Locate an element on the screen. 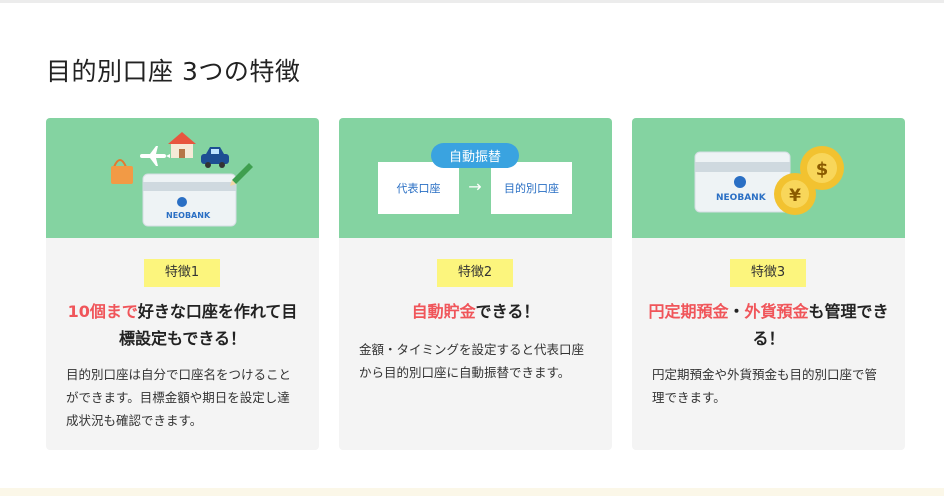 This screenshot has height=496, width=944. feature-description-2: 金額・タイミングを設定すると代表口座から目的別口座に自動振替できます。 is located at coordinates (472, 361).